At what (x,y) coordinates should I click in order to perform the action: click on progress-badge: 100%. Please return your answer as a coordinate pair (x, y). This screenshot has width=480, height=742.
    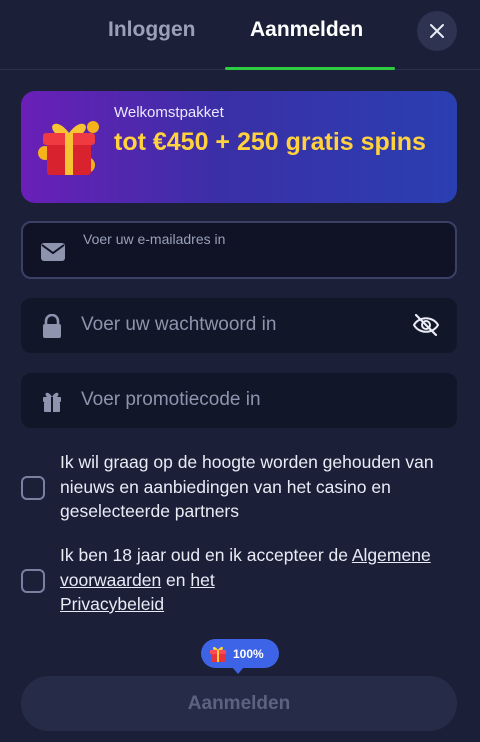
    Looking at the image, I should click on (240, 656).